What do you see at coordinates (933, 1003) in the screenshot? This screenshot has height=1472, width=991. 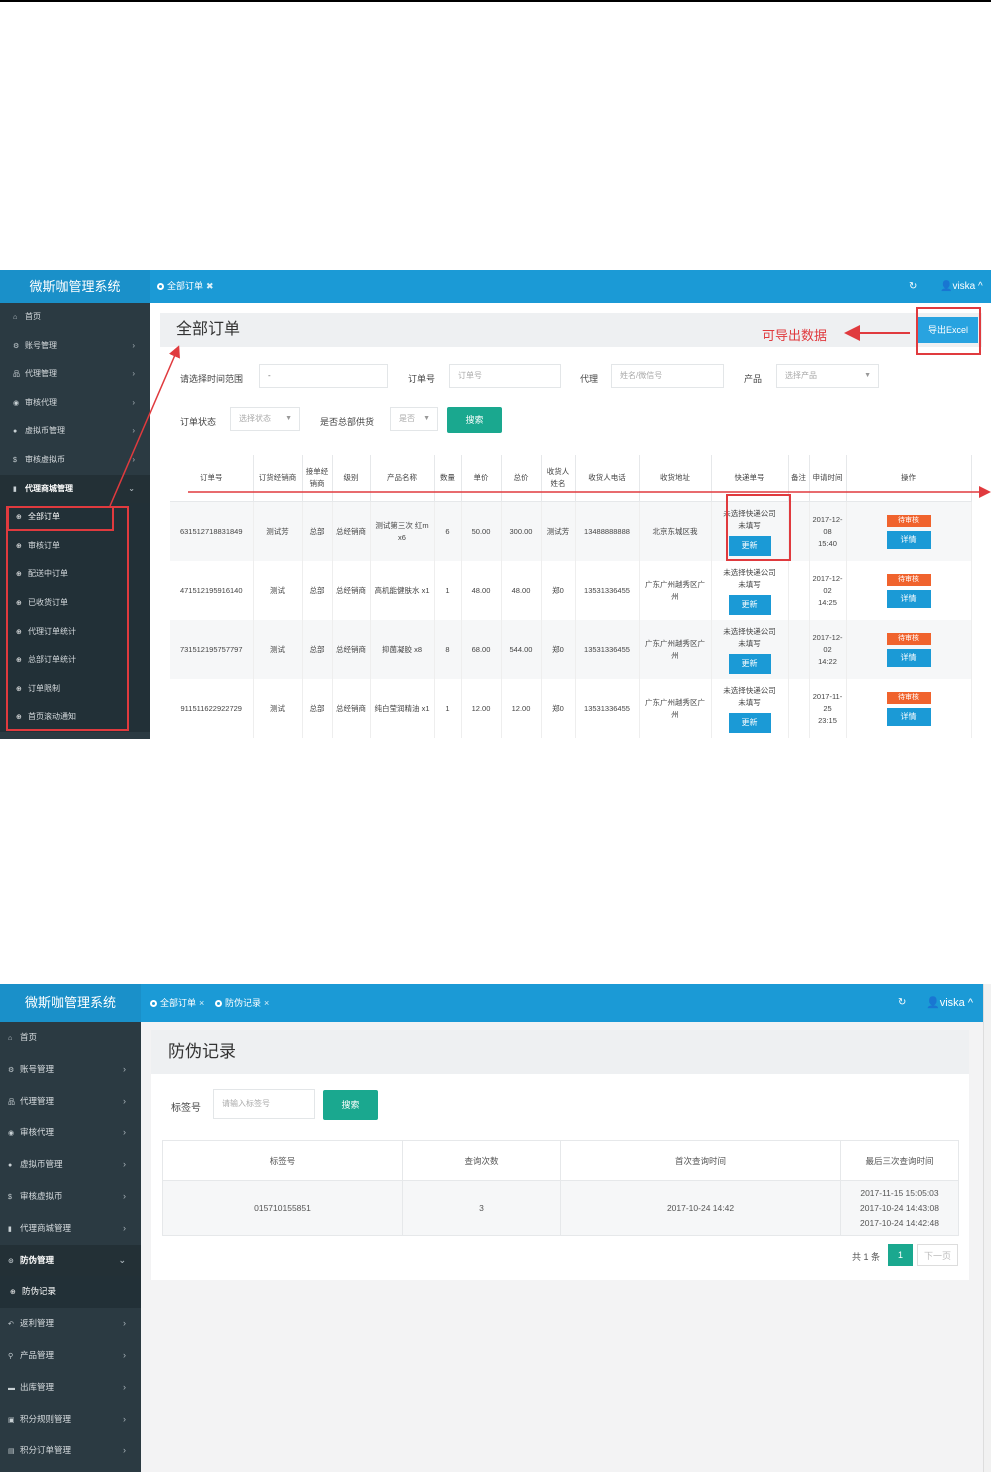 I see `user-icon: 👤` at bounding box center [933, 1003].